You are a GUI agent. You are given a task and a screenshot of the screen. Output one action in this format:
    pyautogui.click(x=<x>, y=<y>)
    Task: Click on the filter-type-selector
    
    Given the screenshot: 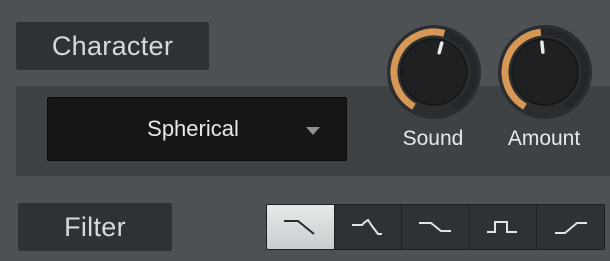 What is the action you would take?
    pyautogui.click(x=435, y=227)
    